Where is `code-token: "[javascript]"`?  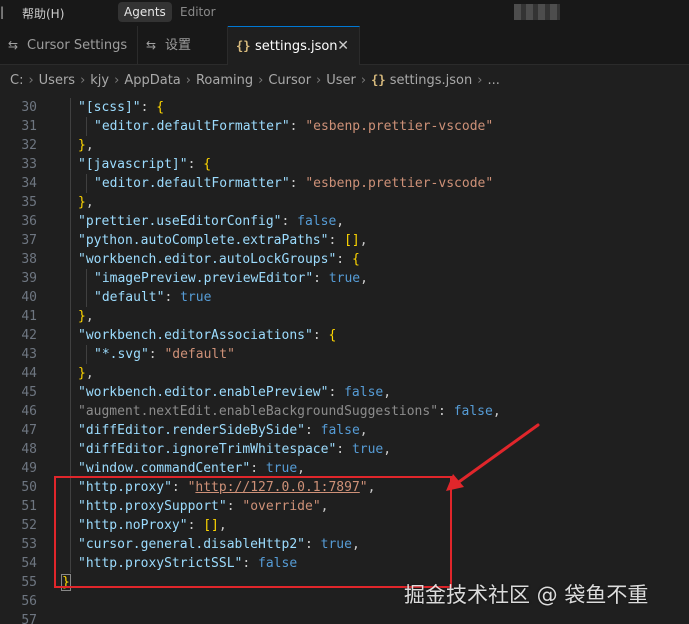 code-token: "[javascript]" is located at coordinates (133, 164).